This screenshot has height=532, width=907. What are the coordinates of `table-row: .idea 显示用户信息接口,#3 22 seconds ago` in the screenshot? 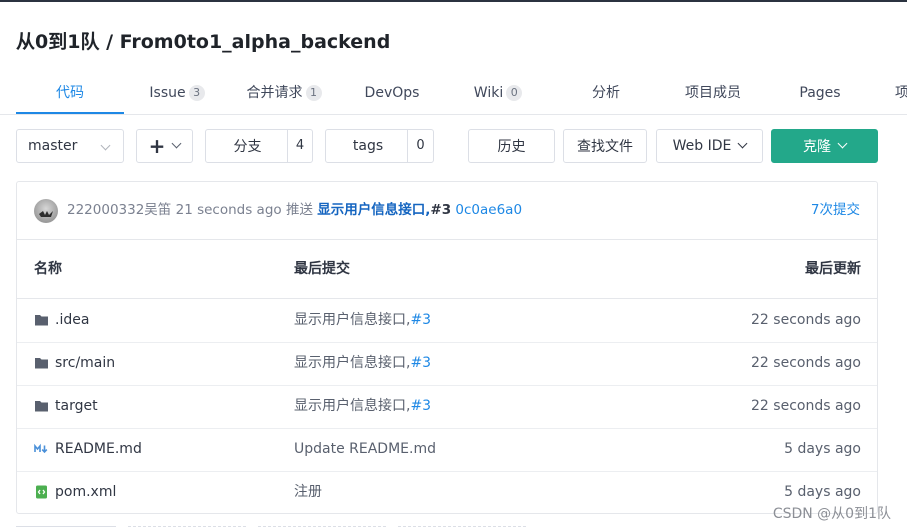 It's located at (447, 321).